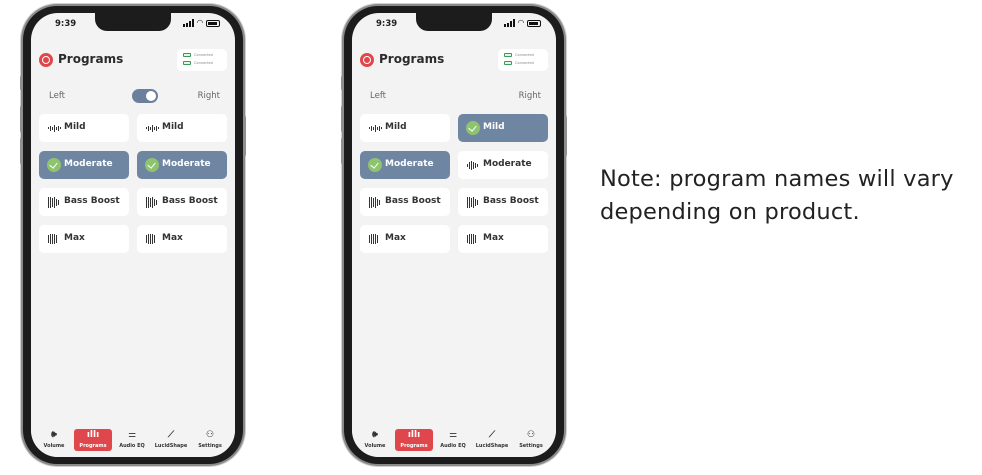 The height and width of the screenshot is (475, 982). Describe the element at coordinates (145, 96) in the screenshot. I see `link-sides-toggle` at that location.